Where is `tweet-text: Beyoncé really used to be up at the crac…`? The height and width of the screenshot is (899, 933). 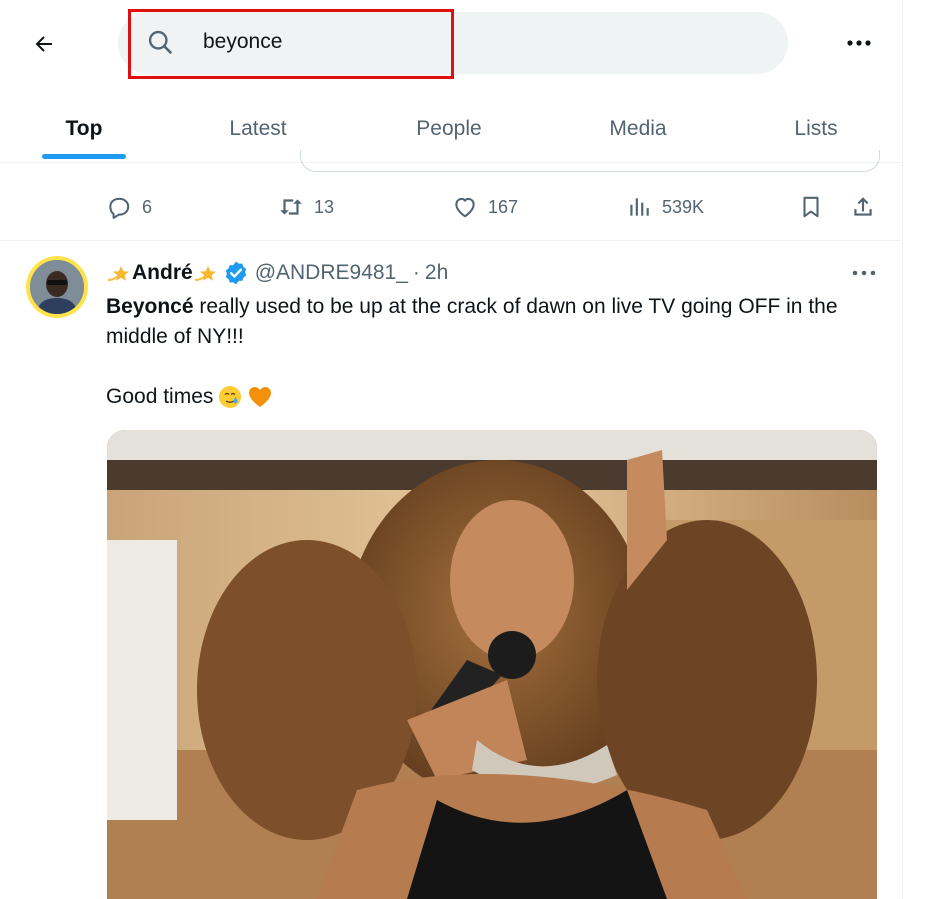 tweet-text: Beyoncé really used to be up at the crac… is located at coordinates (496, 322).